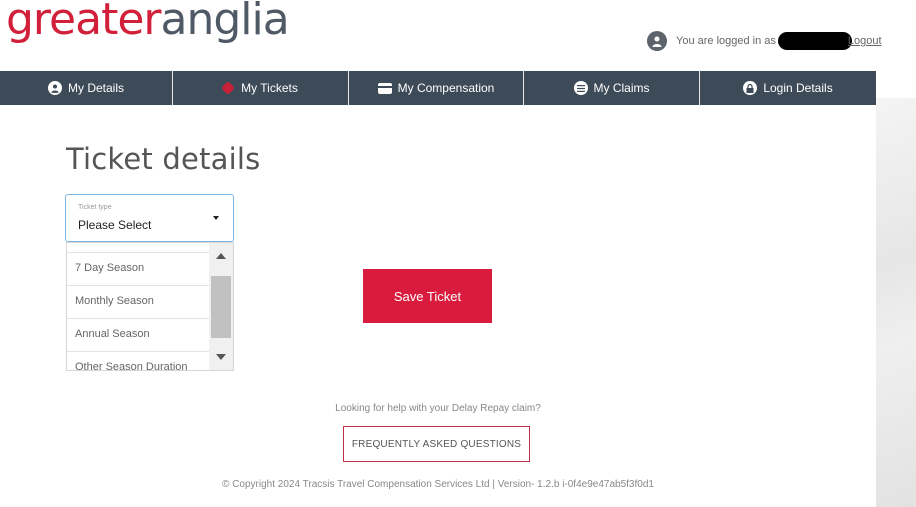  I want to click on scroll-down-button, so click(221, 357).